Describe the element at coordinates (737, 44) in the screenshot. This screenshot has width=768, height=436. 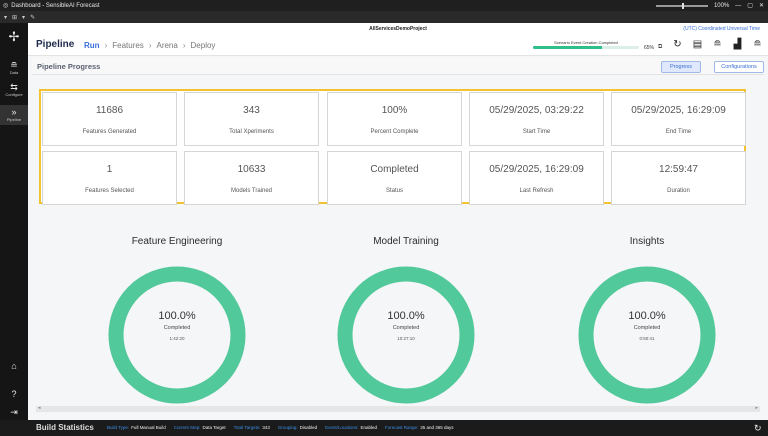
I see `chart-settings-icon: ▟` at that location.